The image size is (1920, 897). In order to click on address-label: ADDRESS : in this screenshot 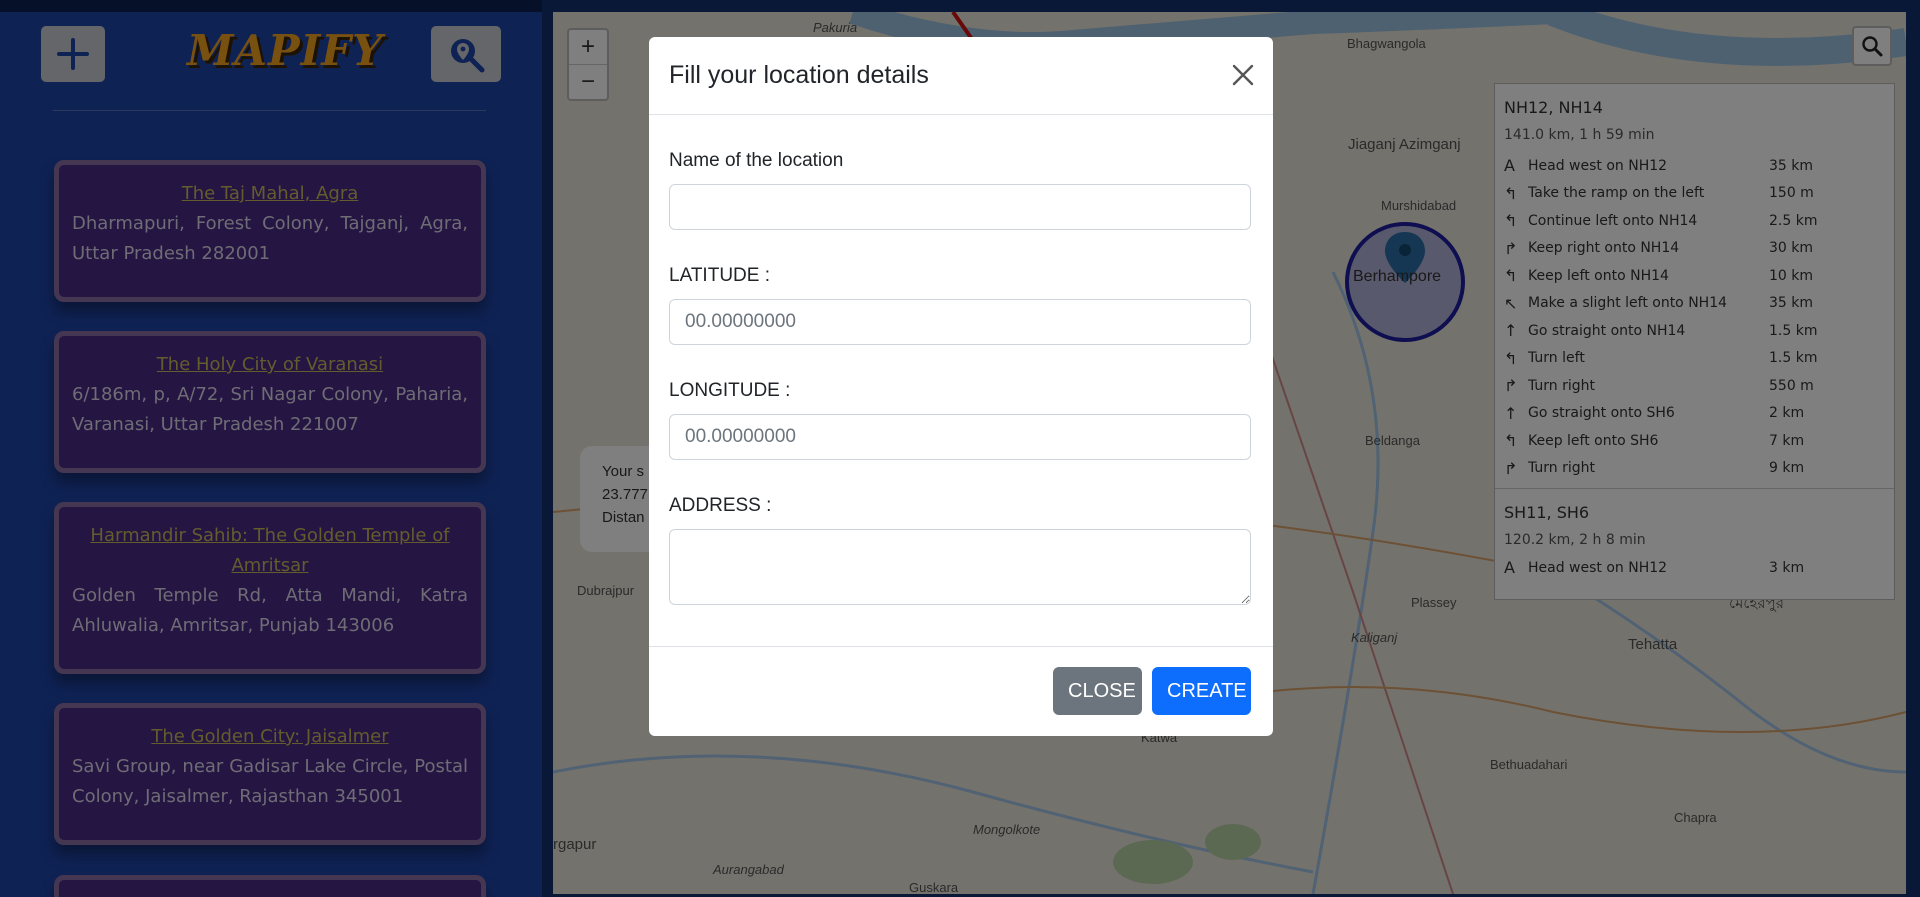, I will do `click(720, 505)`.